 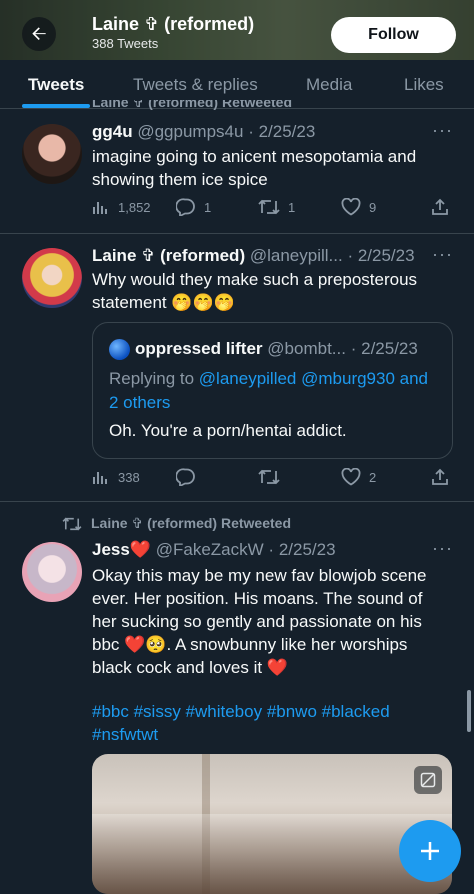 I want to click on back-arrow-icon, so click(x=39, y=33).